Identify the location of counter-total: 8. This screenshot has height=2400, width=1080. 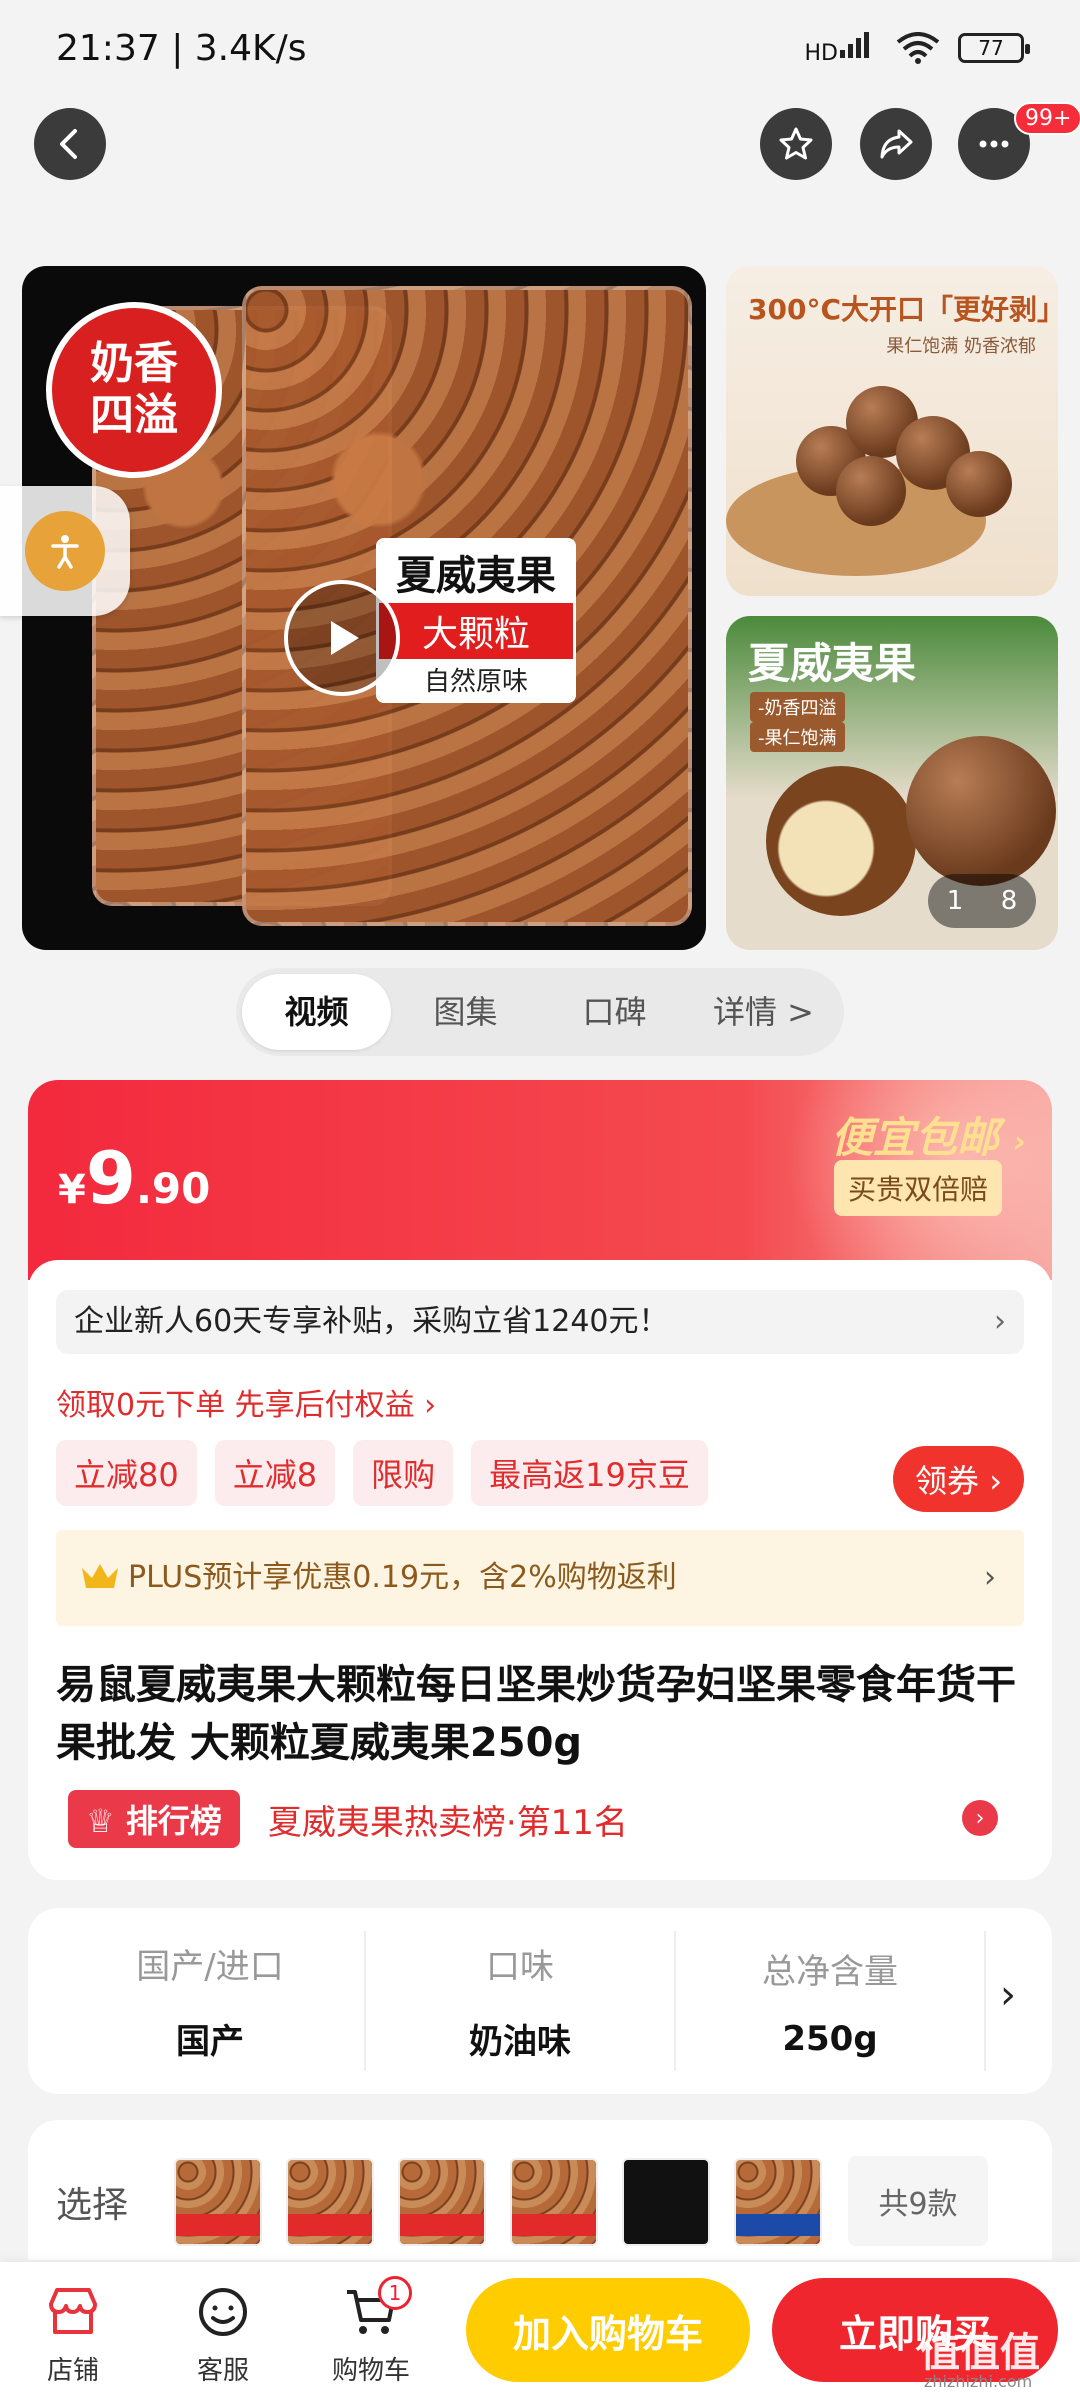
(1009, 901).